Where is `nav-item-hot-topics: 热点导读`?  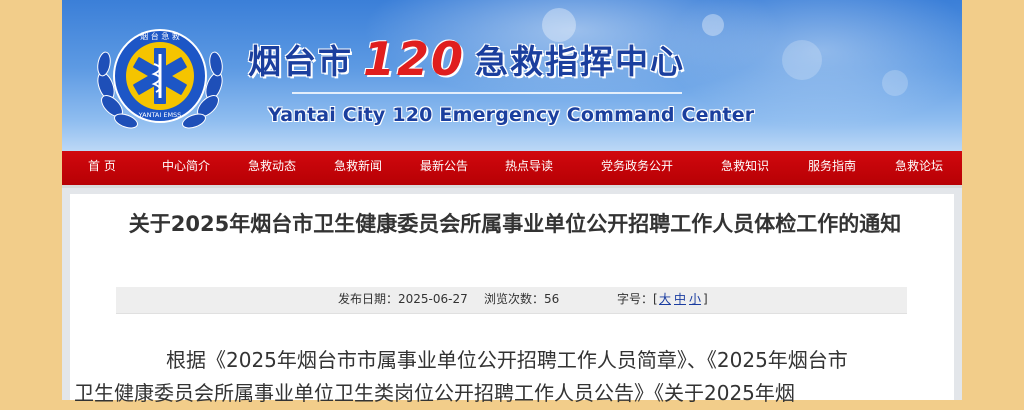 nav-item-hot-topics: 热点导读 is located at coordinates (529, 168).